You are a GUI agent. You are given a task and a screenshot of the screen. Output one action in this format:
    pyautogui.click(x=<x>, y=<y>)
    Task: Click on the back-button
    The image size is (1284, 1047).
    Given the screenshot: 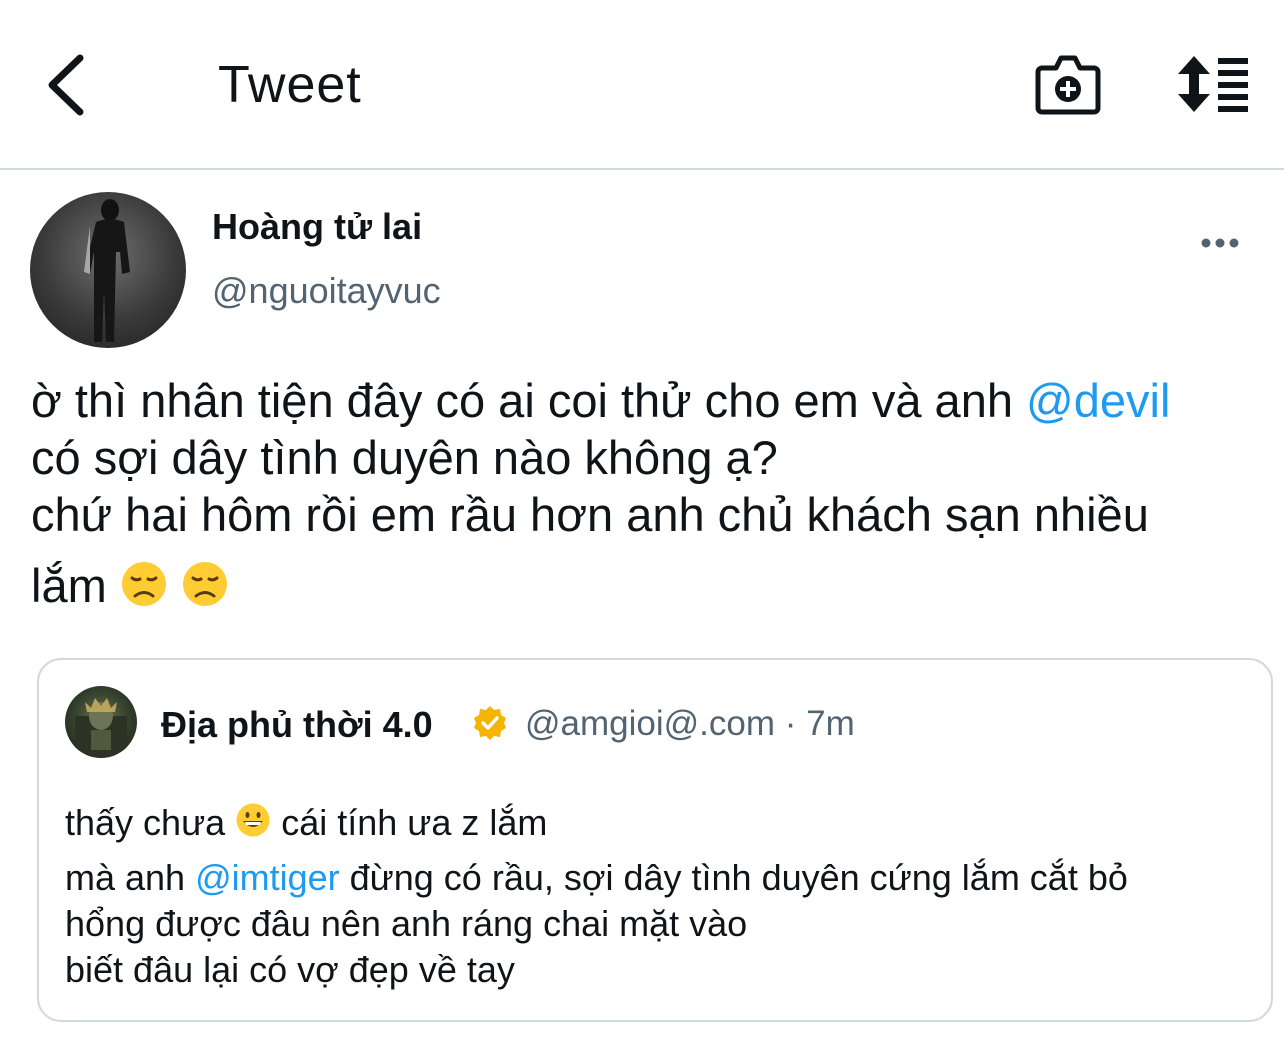 What is the action you would take?
    pyautogui.click(x=70, y=85)
    